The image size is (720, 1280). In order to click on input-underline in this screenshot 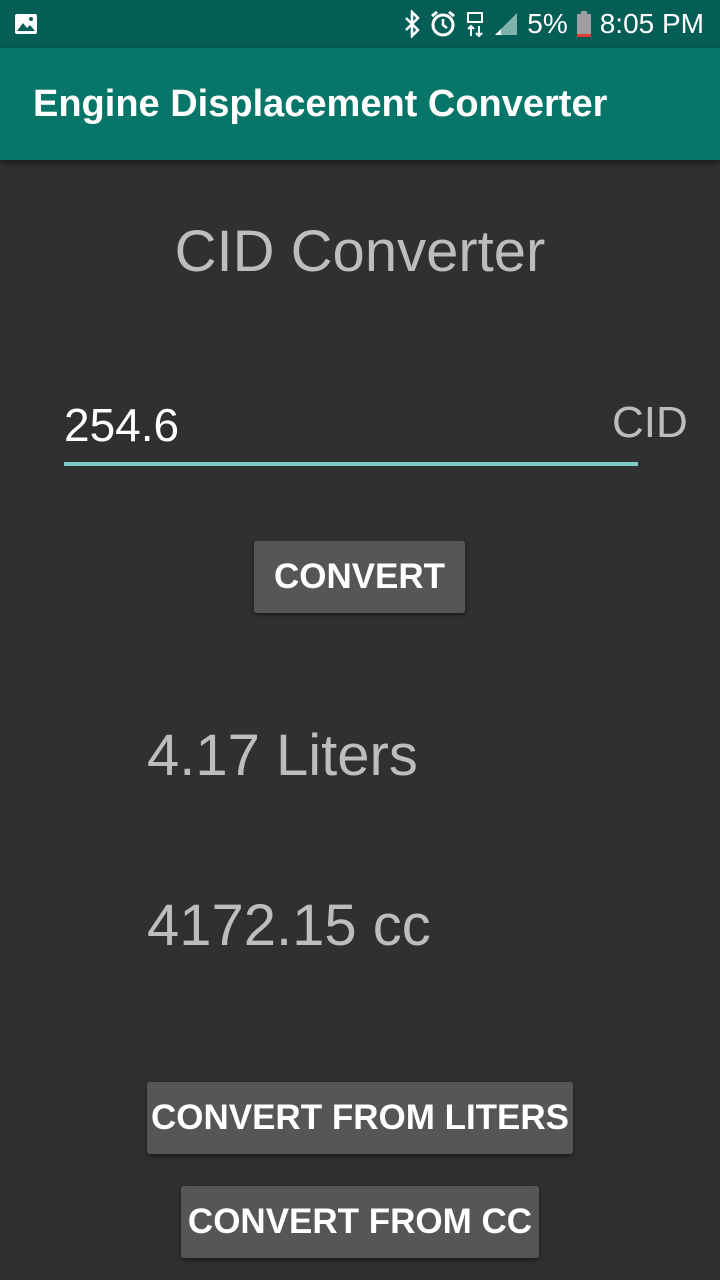, I will do `click(351, 464)`.